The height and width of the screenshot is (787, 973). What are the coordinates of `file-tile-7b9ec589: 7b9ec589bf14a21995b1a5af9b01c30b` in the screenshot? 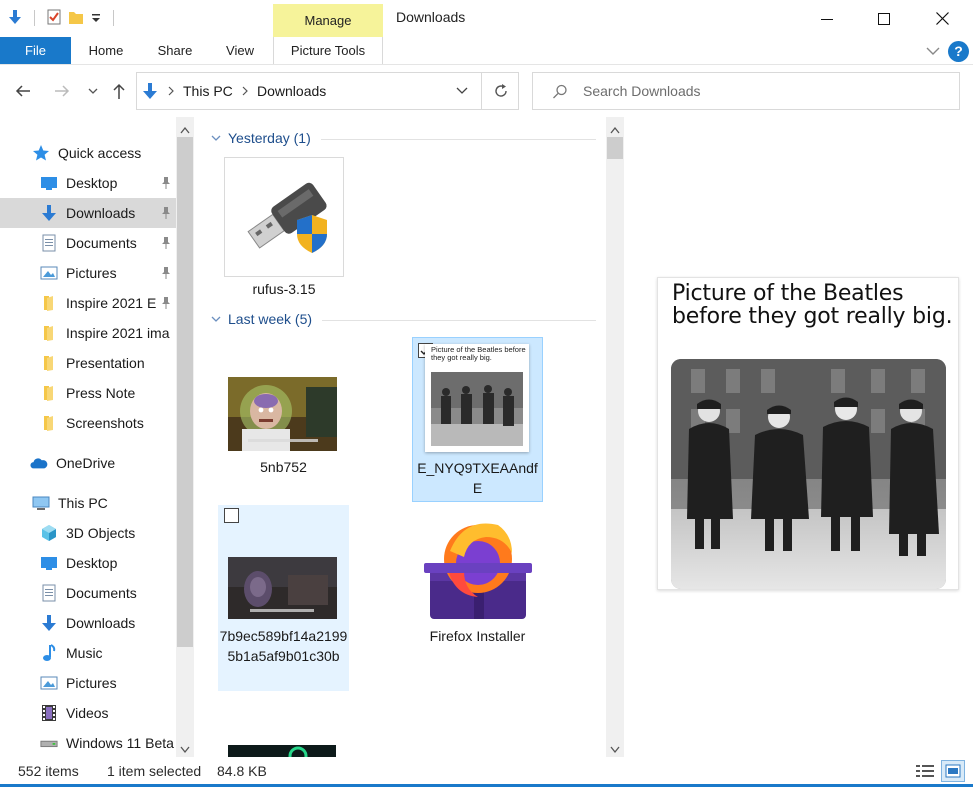 It's located at (283, 598).